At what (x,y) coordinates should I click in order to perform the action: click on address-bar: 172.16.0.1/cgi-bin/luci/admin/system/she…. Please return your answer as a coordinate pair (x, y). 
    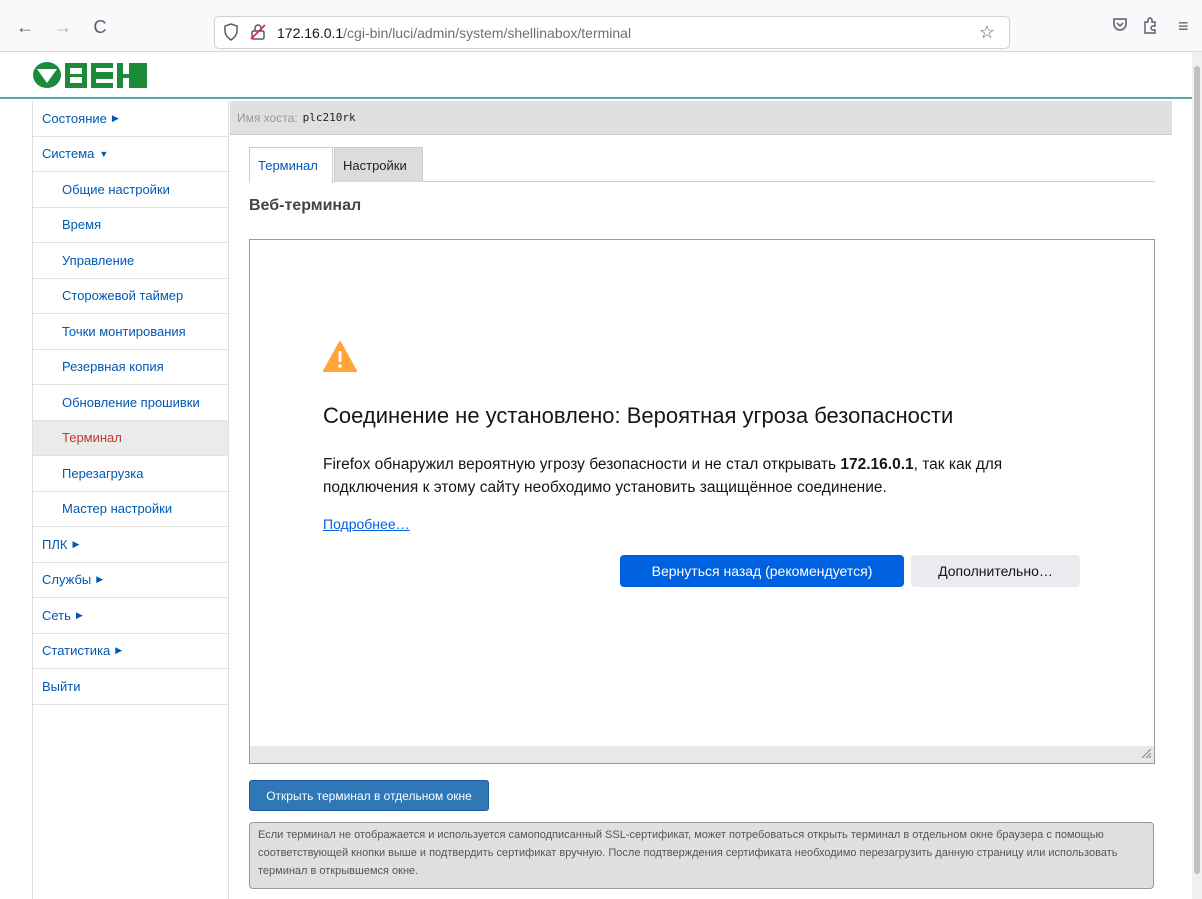
    Looking at the image, I should click on (612, 32).